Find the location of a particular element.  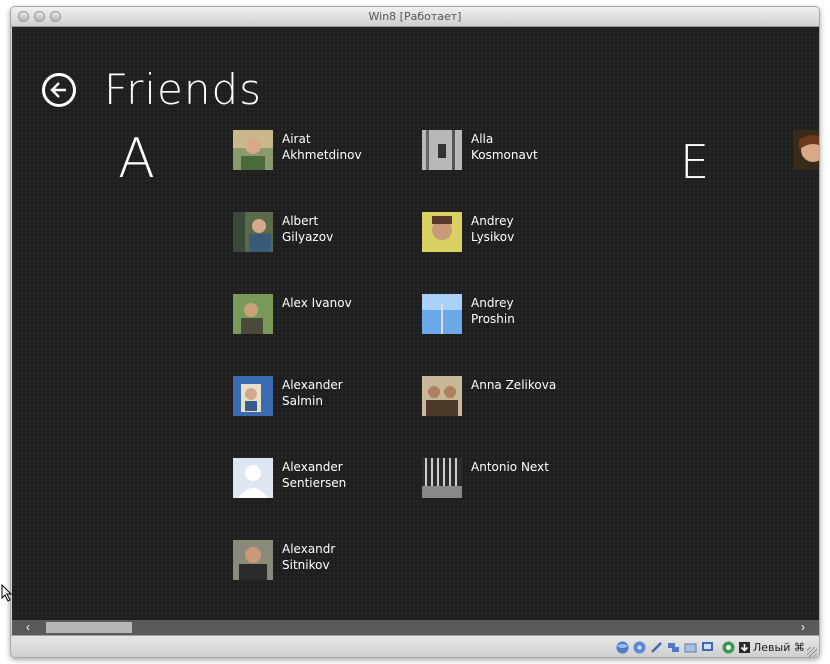

friend-tile: Albert Gilyazov is located at coordinates (323, 234).